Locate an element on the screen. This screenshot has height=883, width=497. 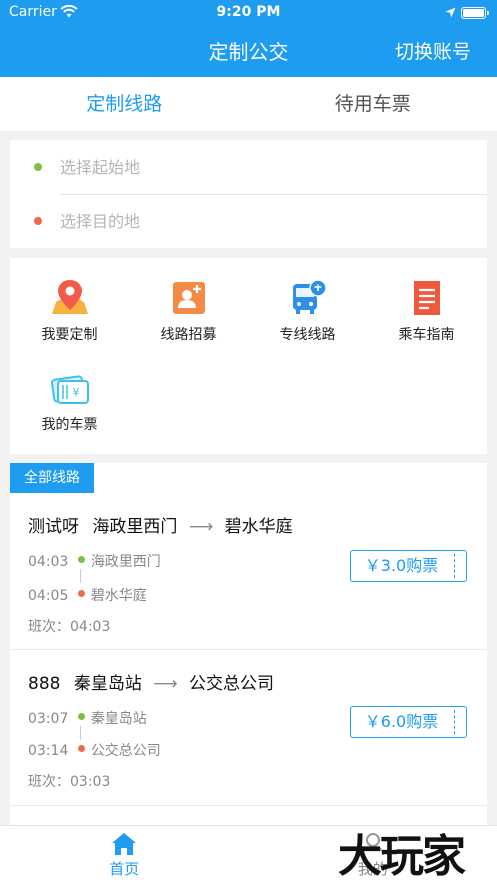
map-pin-icon is located at coordinates (70, 298).